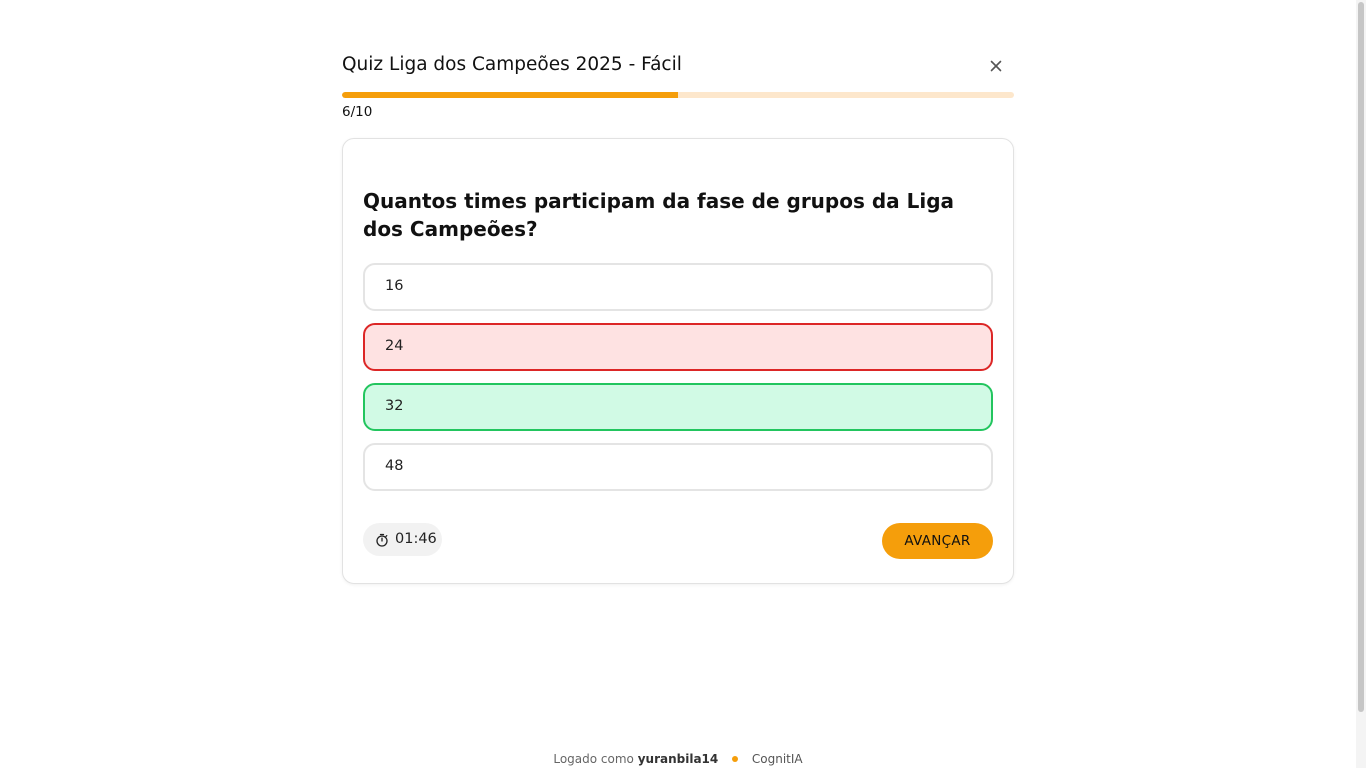 Image resolution: width=1366 pixels, height=768 pixels. Describe the element at coordinates (678, 85) in the screenshot. I see `quiz-header-container: Quiz Liga dos Campeões 2025 - Fácil 6/10` at that location.